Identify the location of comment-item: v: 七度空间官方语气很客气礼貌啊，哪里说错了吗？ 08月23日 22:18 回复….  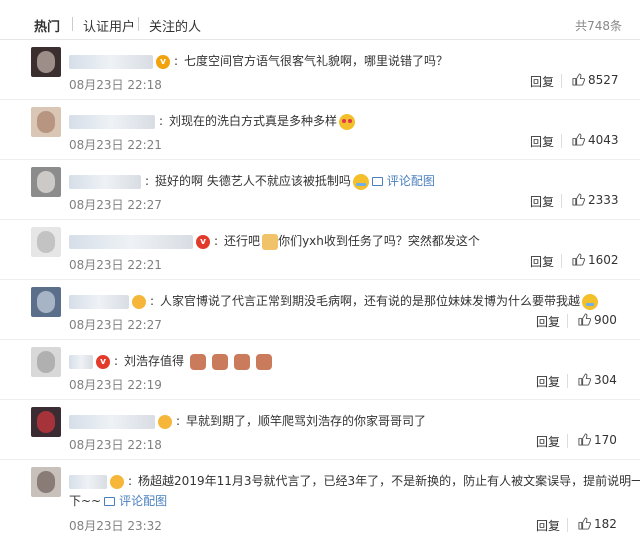
(320, 70).